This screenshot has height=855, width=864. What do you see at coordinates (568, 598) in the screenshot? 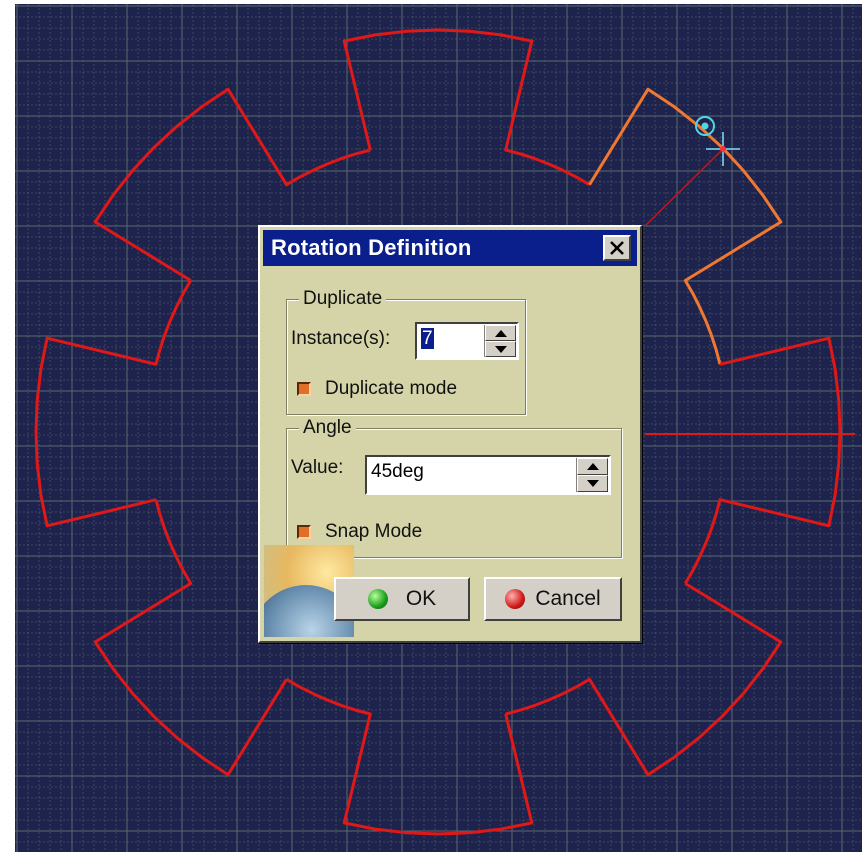
I see `cancel-label: Cancel` at bounding box center [568, 598].